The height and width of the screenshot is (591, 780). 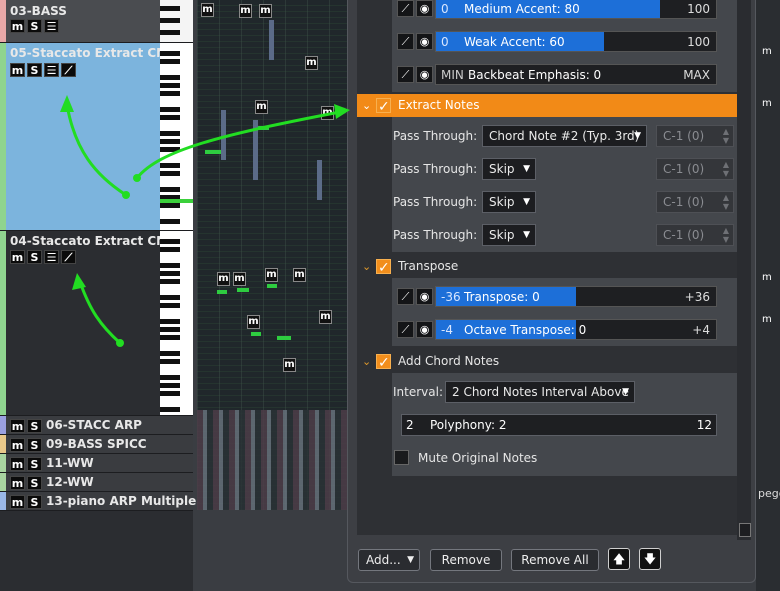 I want to click on mute-original-label: Mute Original Notes, so click(x=477, y=458).